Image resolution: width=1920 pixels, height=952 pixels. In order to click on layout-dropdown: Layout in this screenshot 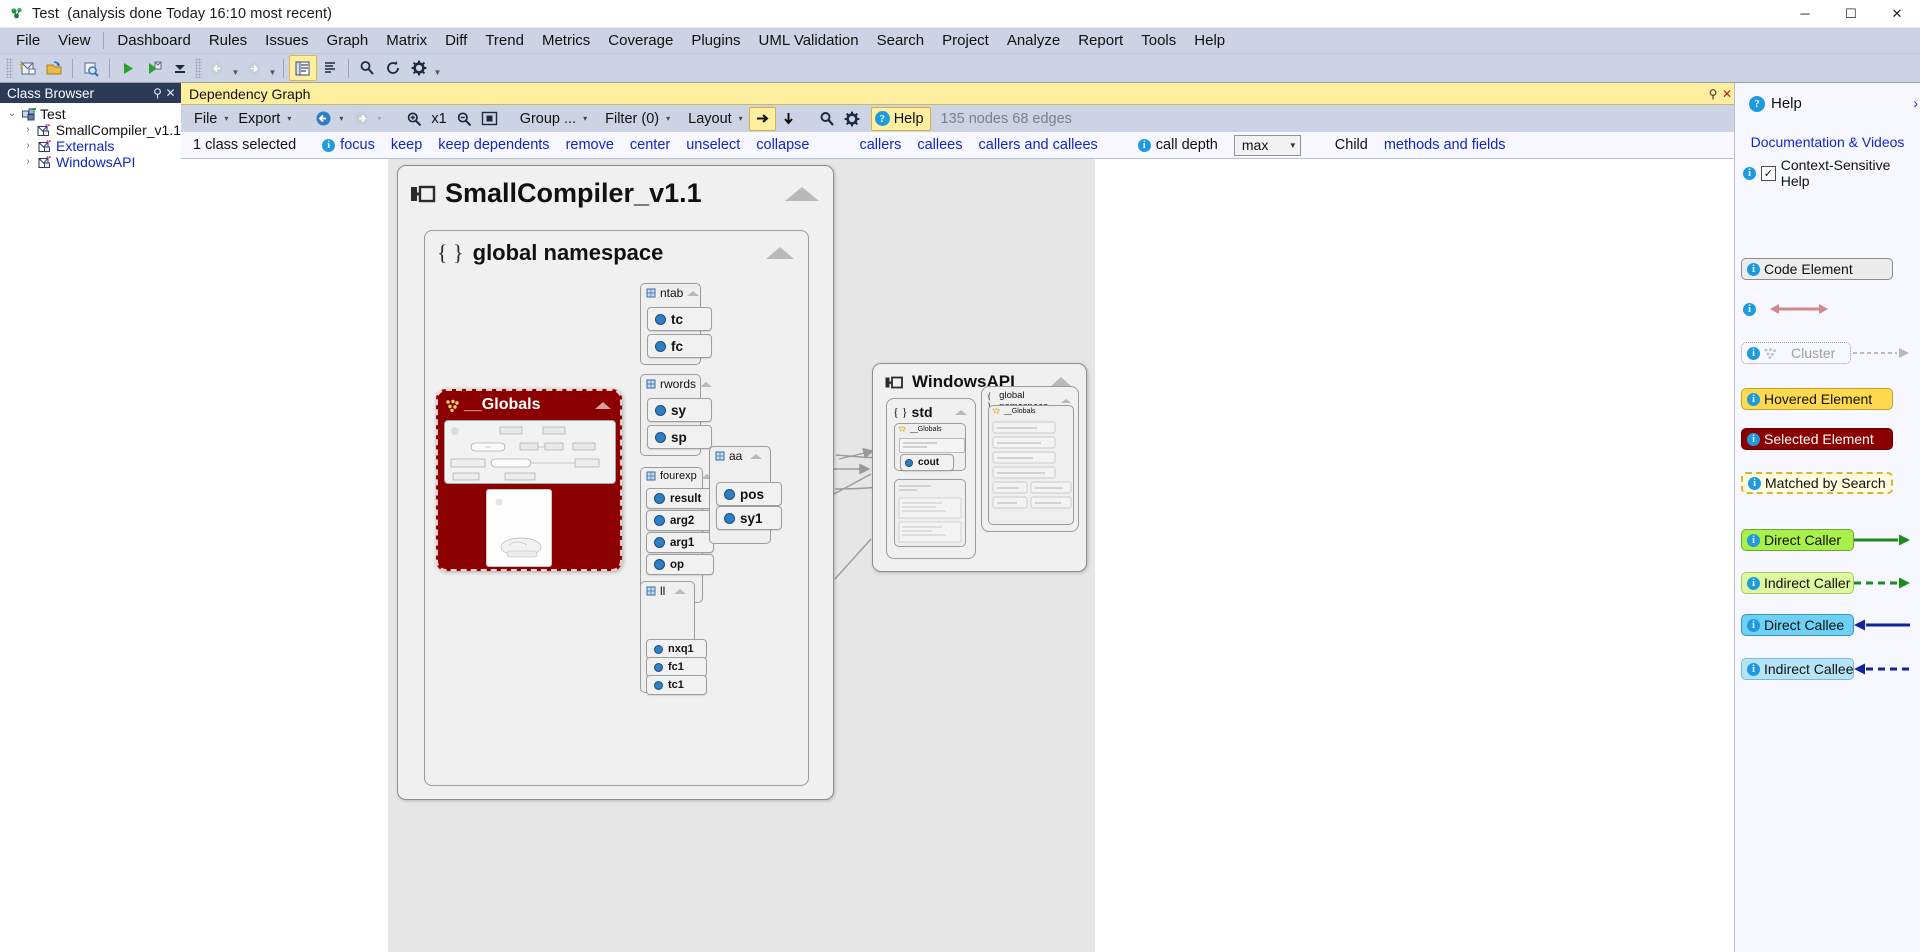, I will do `click(710, 119)`.